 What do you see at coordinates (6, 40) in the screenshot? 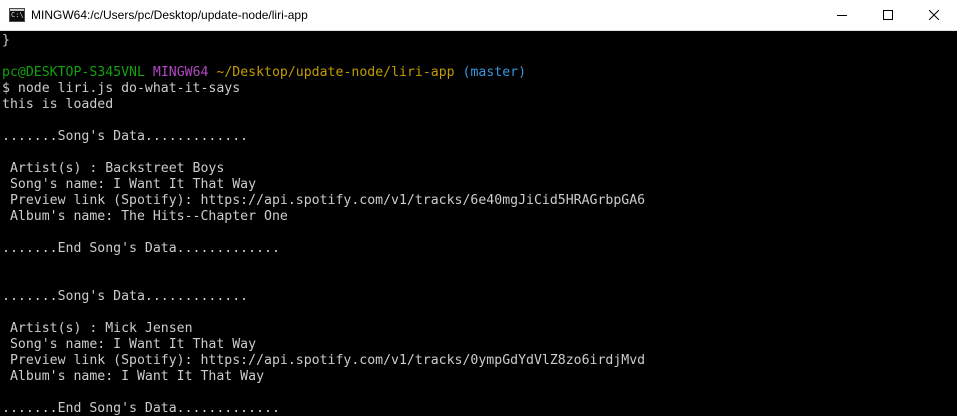
I see `output-line: }` at bounding box center [6, 40].